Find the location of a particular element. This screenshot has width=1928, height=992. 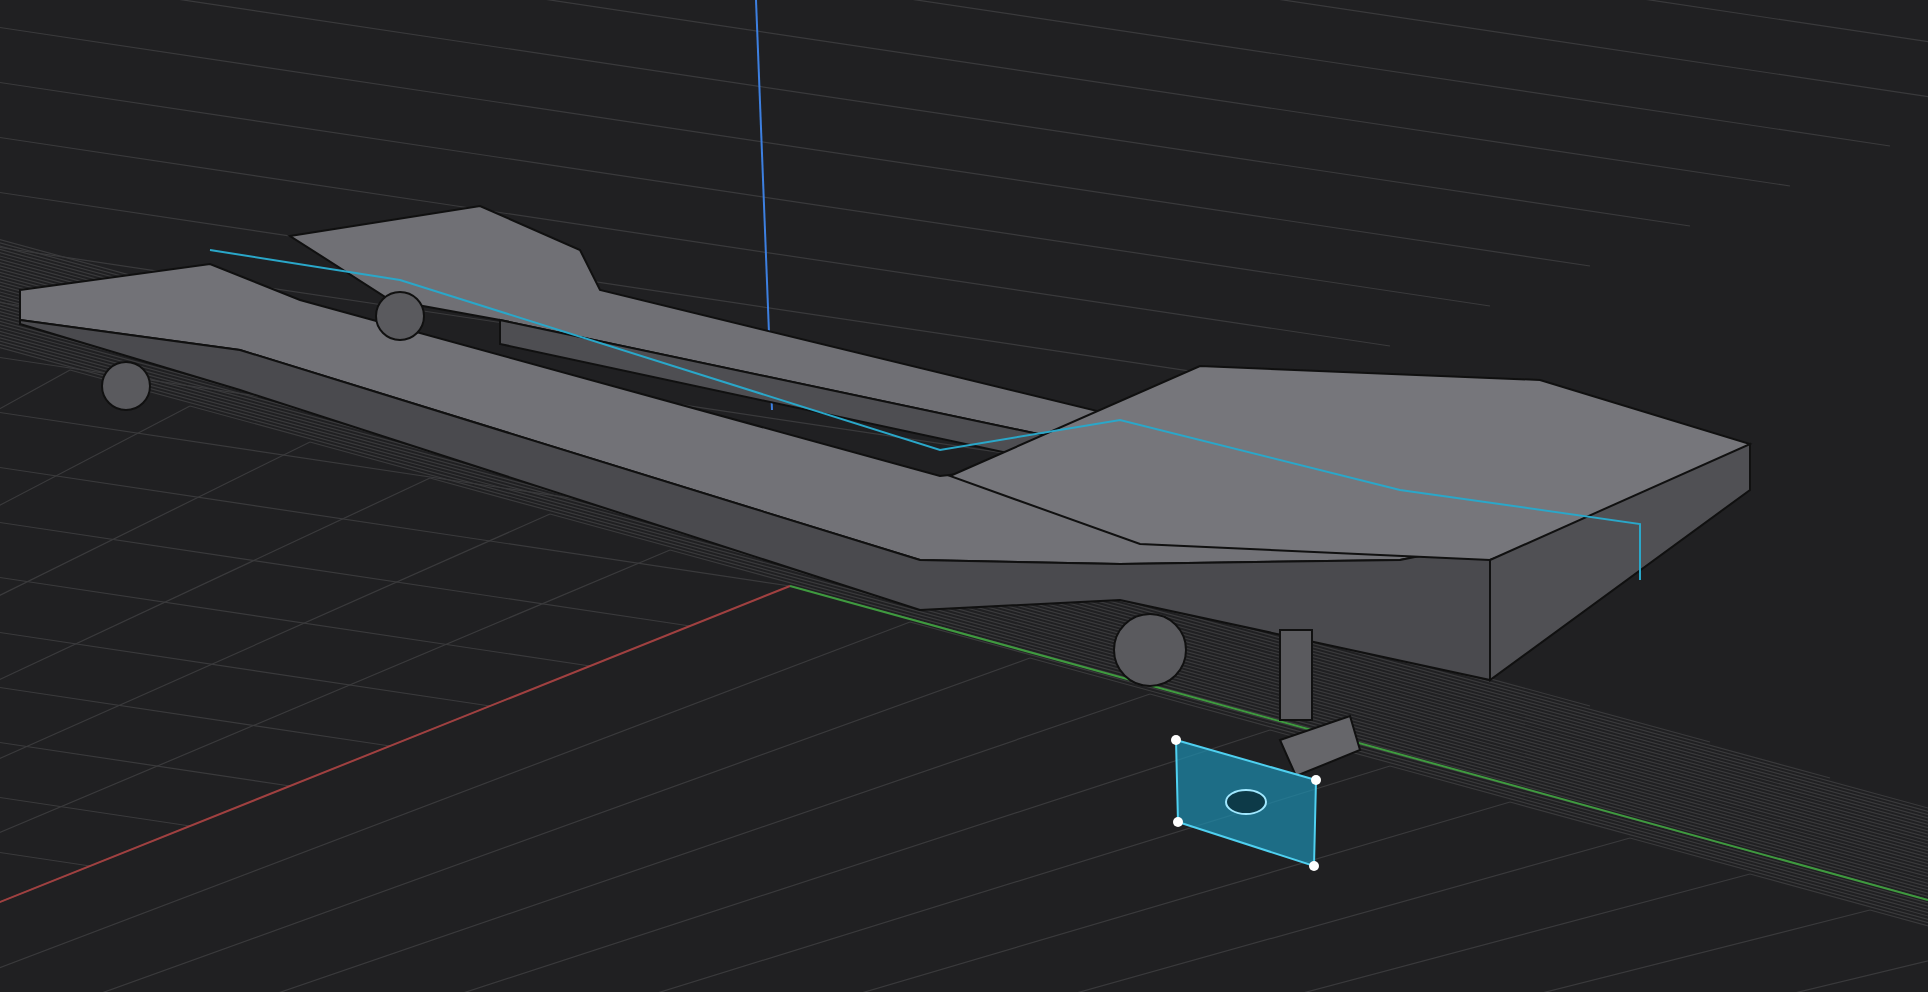

selected-face-drawing is located at coordinates (1246, 803).